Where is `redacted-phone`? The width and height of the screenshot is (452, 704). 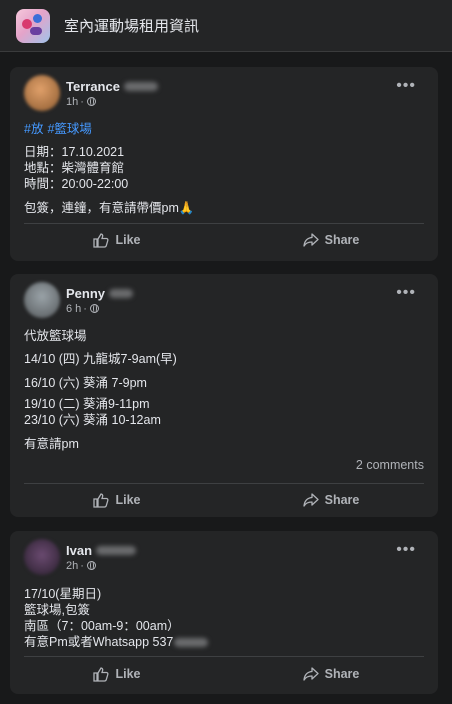
redacted-phone is located at coordinates (191, 643).